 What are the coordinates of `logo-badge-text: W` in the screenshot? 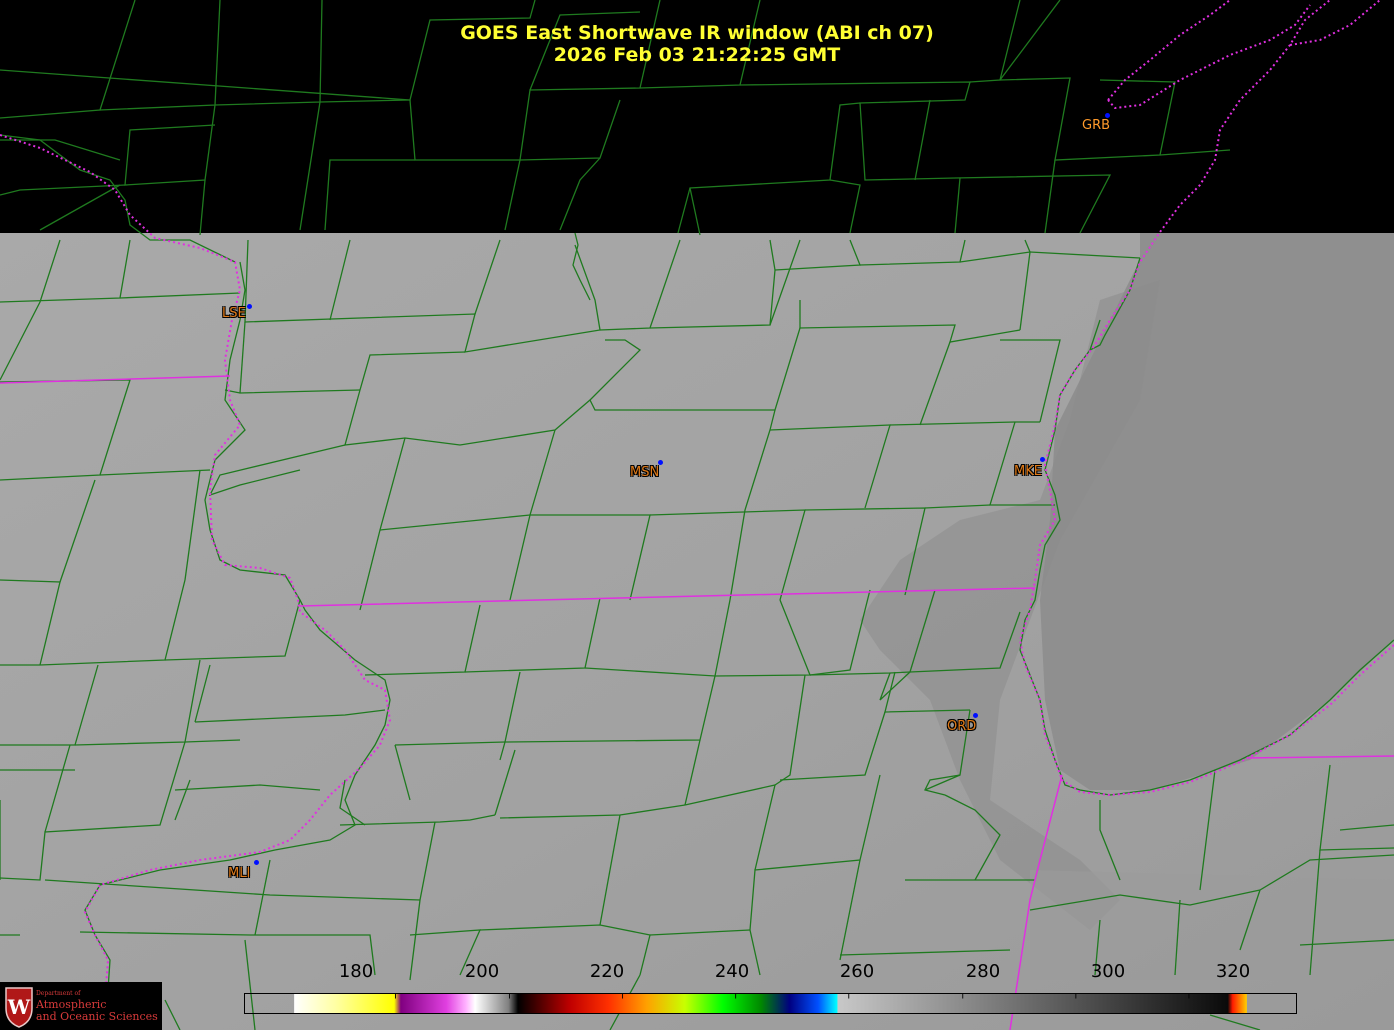 It's located at (19, 1007).